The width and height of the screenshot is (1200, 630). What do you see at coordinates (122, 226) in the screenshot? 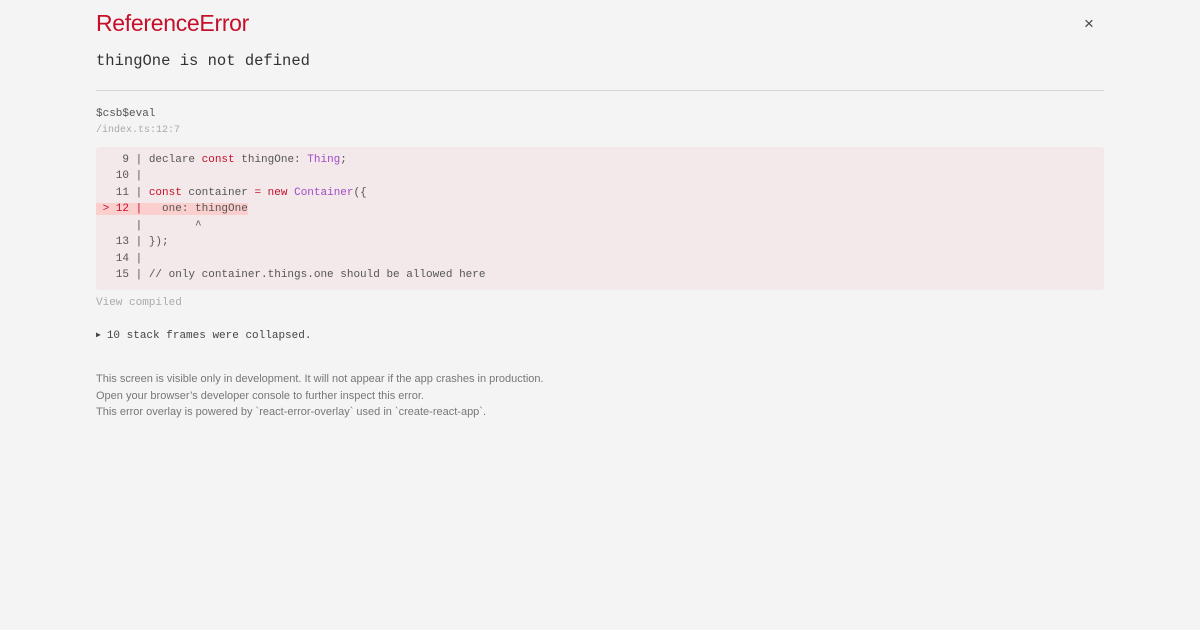
I see `line-number: |` at bounding box center [122, 226].